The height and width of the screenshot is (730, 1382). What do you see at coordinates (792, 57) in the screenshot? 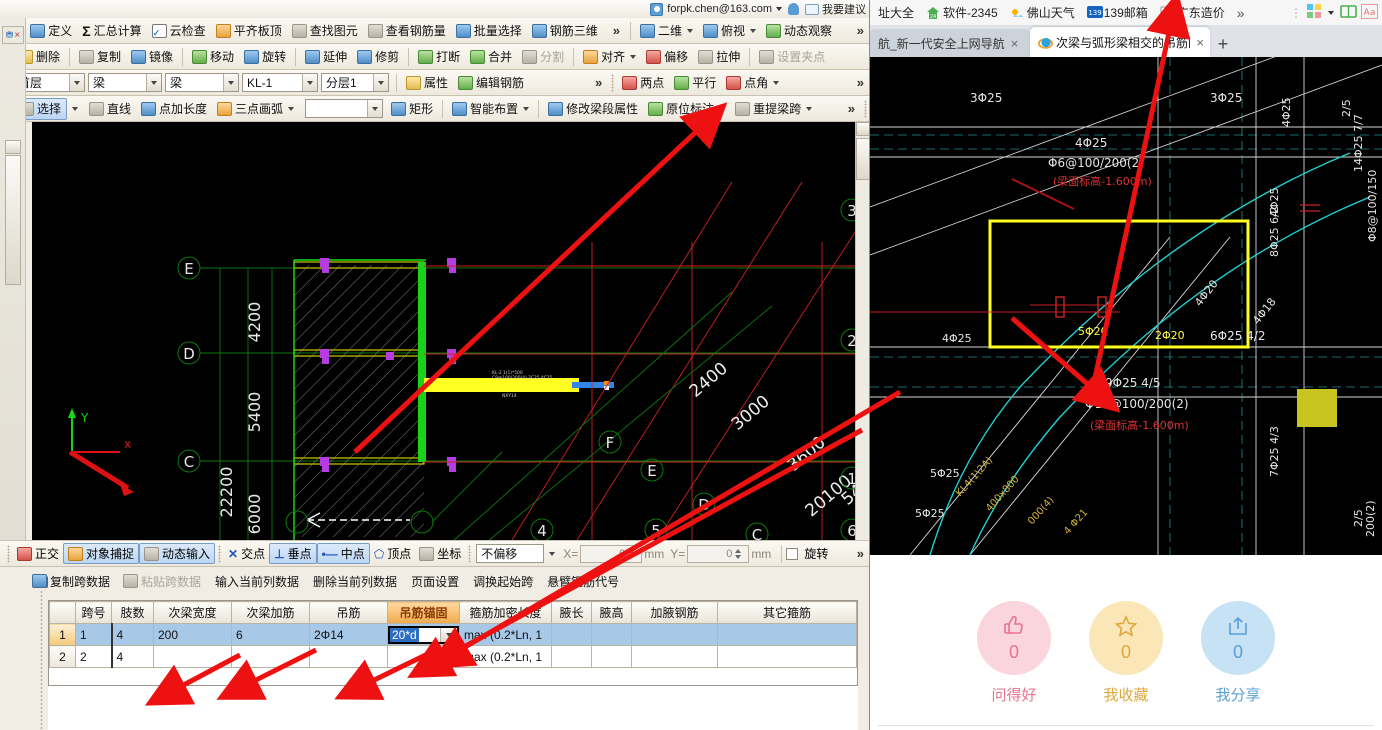
I see `toolbar-button-set-grip: 设置夹点` at bounding box center [792, 57].